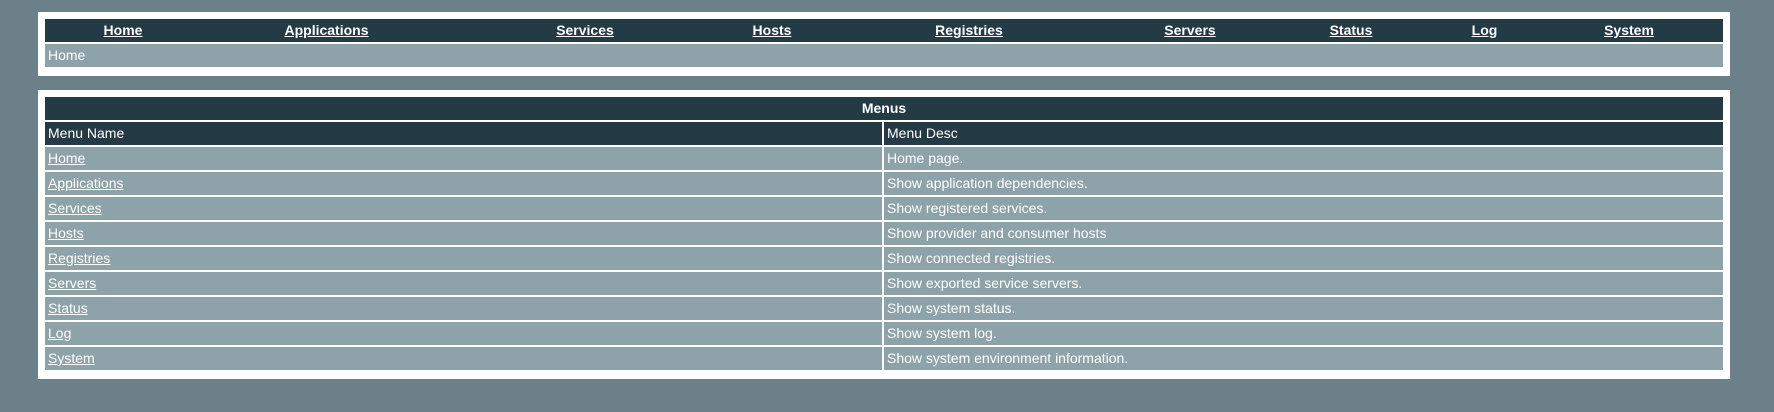 This screenshot has width=1774, height=412. I want to click on nav-cell-applications: Applications, so click(326, 30).